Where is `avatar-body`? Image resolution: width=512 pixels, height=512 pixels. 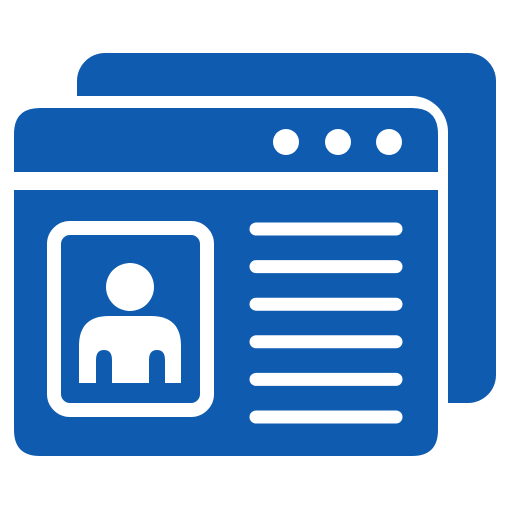 avatar-body is located at coordinates (130, 349).